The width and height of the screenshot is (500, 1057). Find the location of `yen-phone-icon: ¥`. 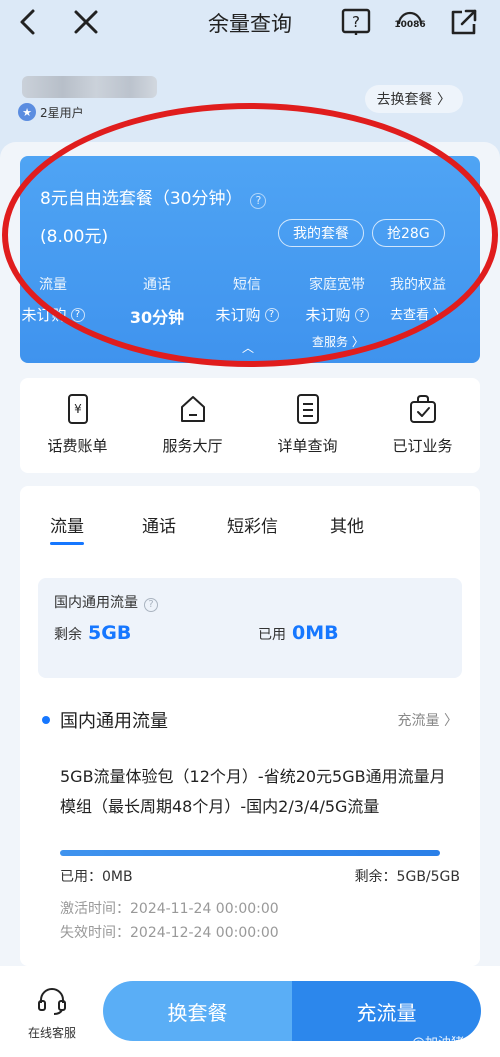

yen-phone-icon: ¥ is located at coordinates (77, 409).